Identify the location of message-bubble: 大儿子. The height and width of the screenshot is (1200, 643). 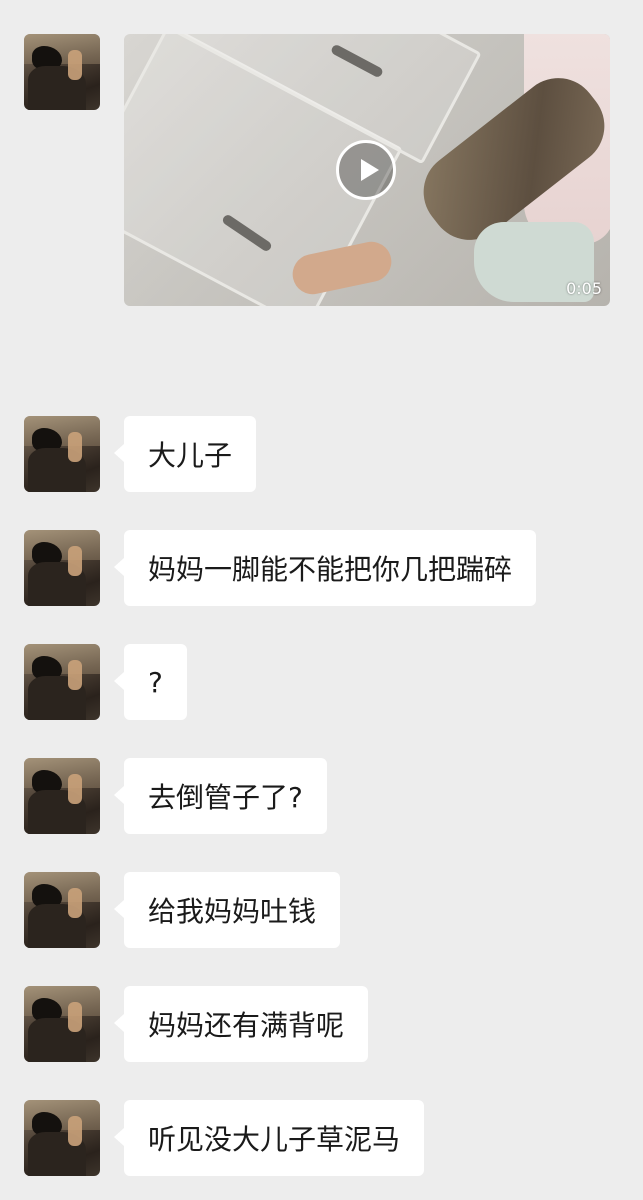
(185, 454).